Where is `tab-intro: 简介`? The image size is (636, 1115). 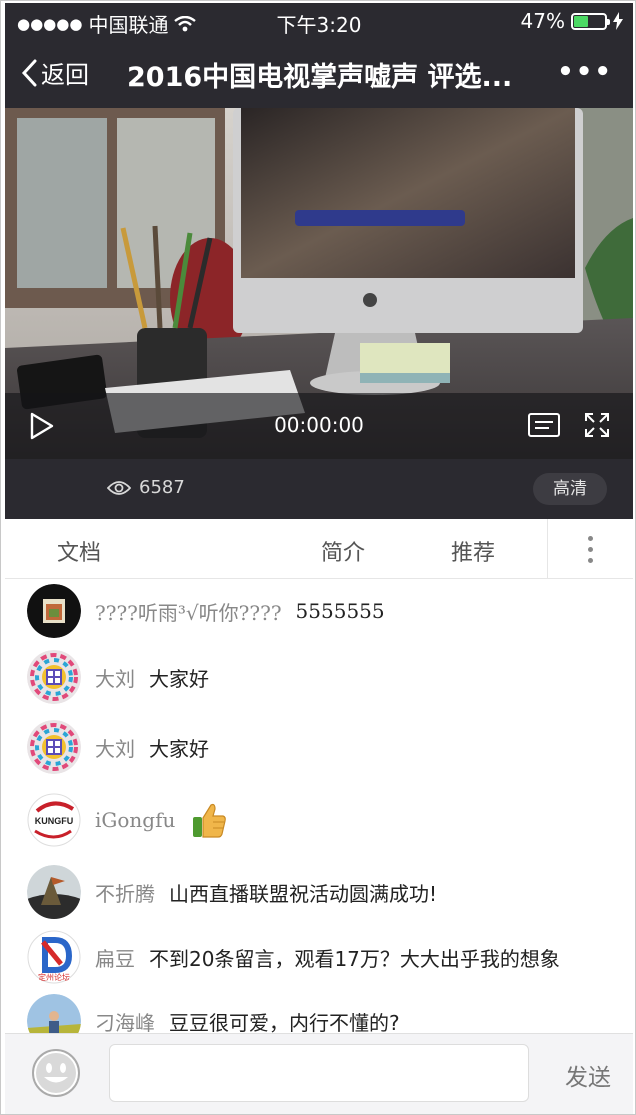
tab-intro: 简介 is located at coordinates (343, 551).